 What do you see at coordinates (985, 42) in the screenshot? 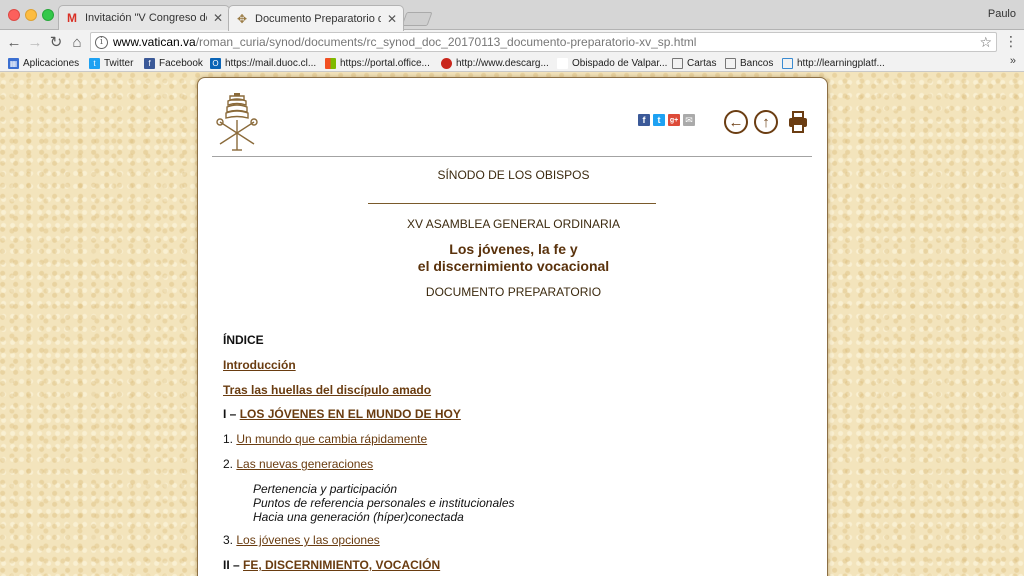
I see `bookmark-star-icon: ☆` at bounding box center [985, 42].